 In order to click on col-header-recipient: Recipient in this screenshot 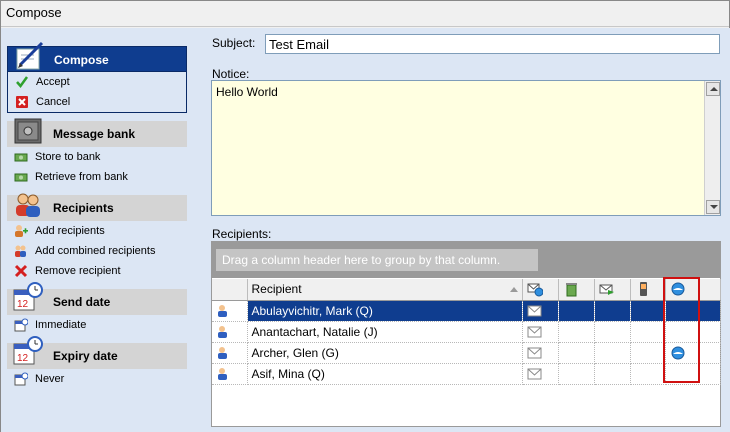, I will do `click(385, 290)`.